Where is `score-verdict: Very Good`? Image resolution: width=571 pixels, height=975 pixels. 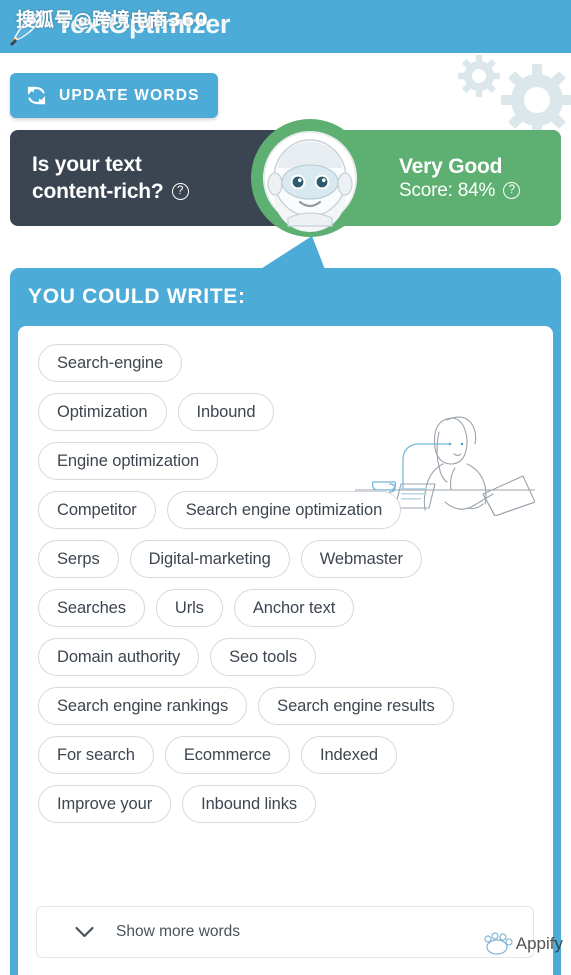 score-verdict: Very Good is located at coordinates (451, 166).